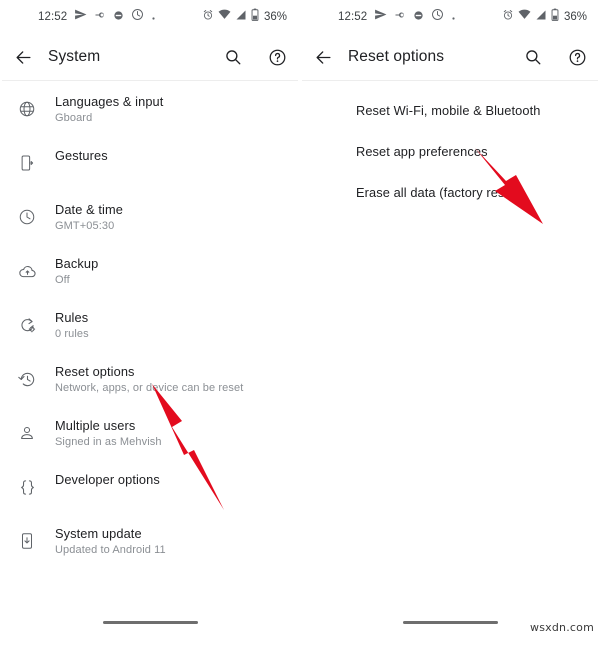  I want to click on list-item-title: Reset options, so click(95, 371).